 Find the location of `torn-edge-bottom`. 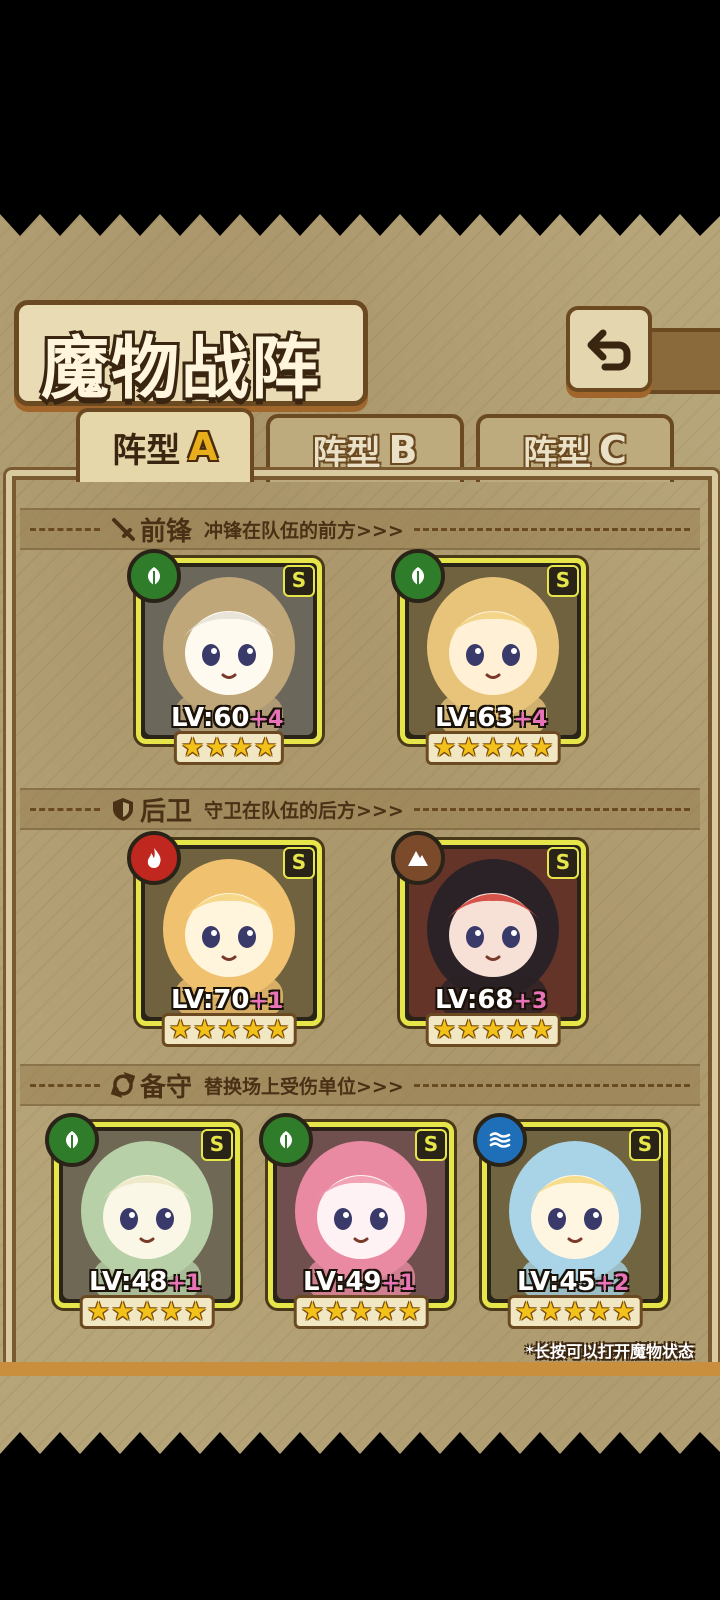

torn-edge-bottom is located at coordinates (360, 1452).